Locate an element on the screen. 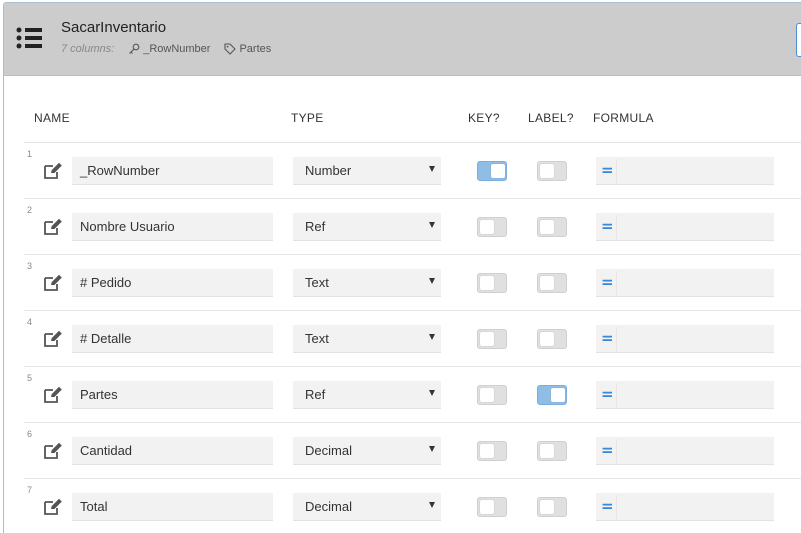 The height and width of the screenshot is (533, 801). table-meta: 7 columns: _RowNumber Partes is located at coordinates (173, 49).